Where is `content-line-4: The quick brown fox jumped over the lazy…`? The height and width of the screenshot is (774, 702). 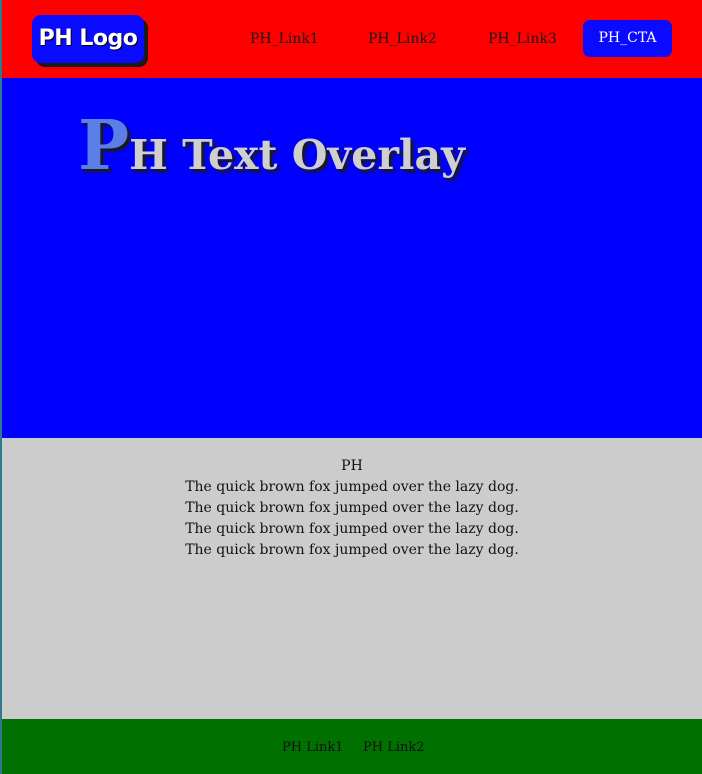
content-line-4: The quick brown fox jumped over the lazy… is located at coordinates (352, 550).